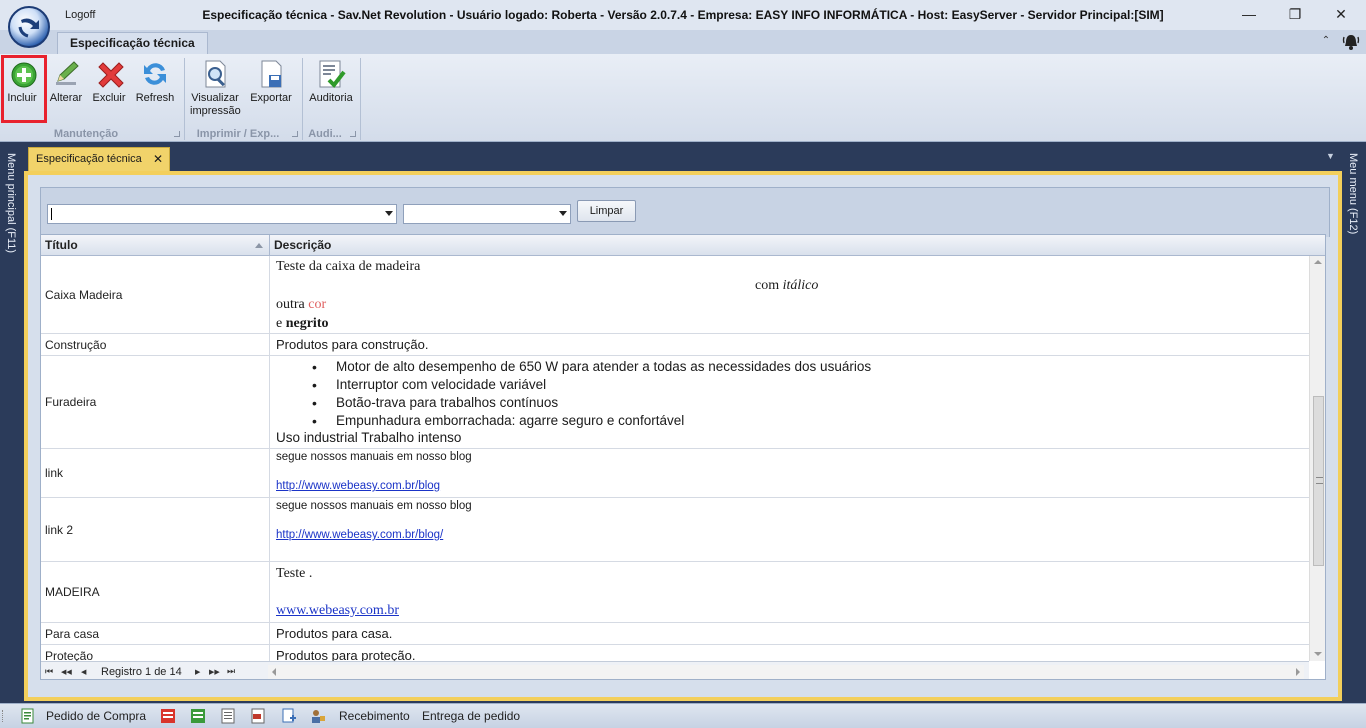  What do you see at coordinates (1351, 42) in the screenshot?
I see `notification-bell-icon` at bounding box center [1351, 42].